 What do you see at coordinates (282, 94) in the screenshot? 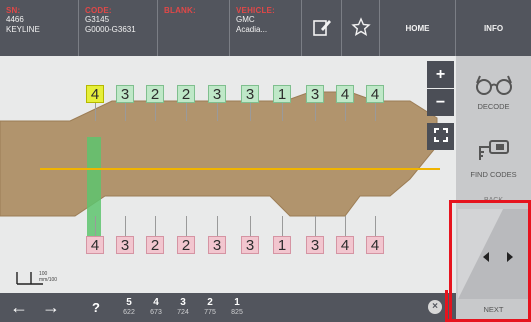
I see `top-cut-7: 1` at bounding box center [282, 94].